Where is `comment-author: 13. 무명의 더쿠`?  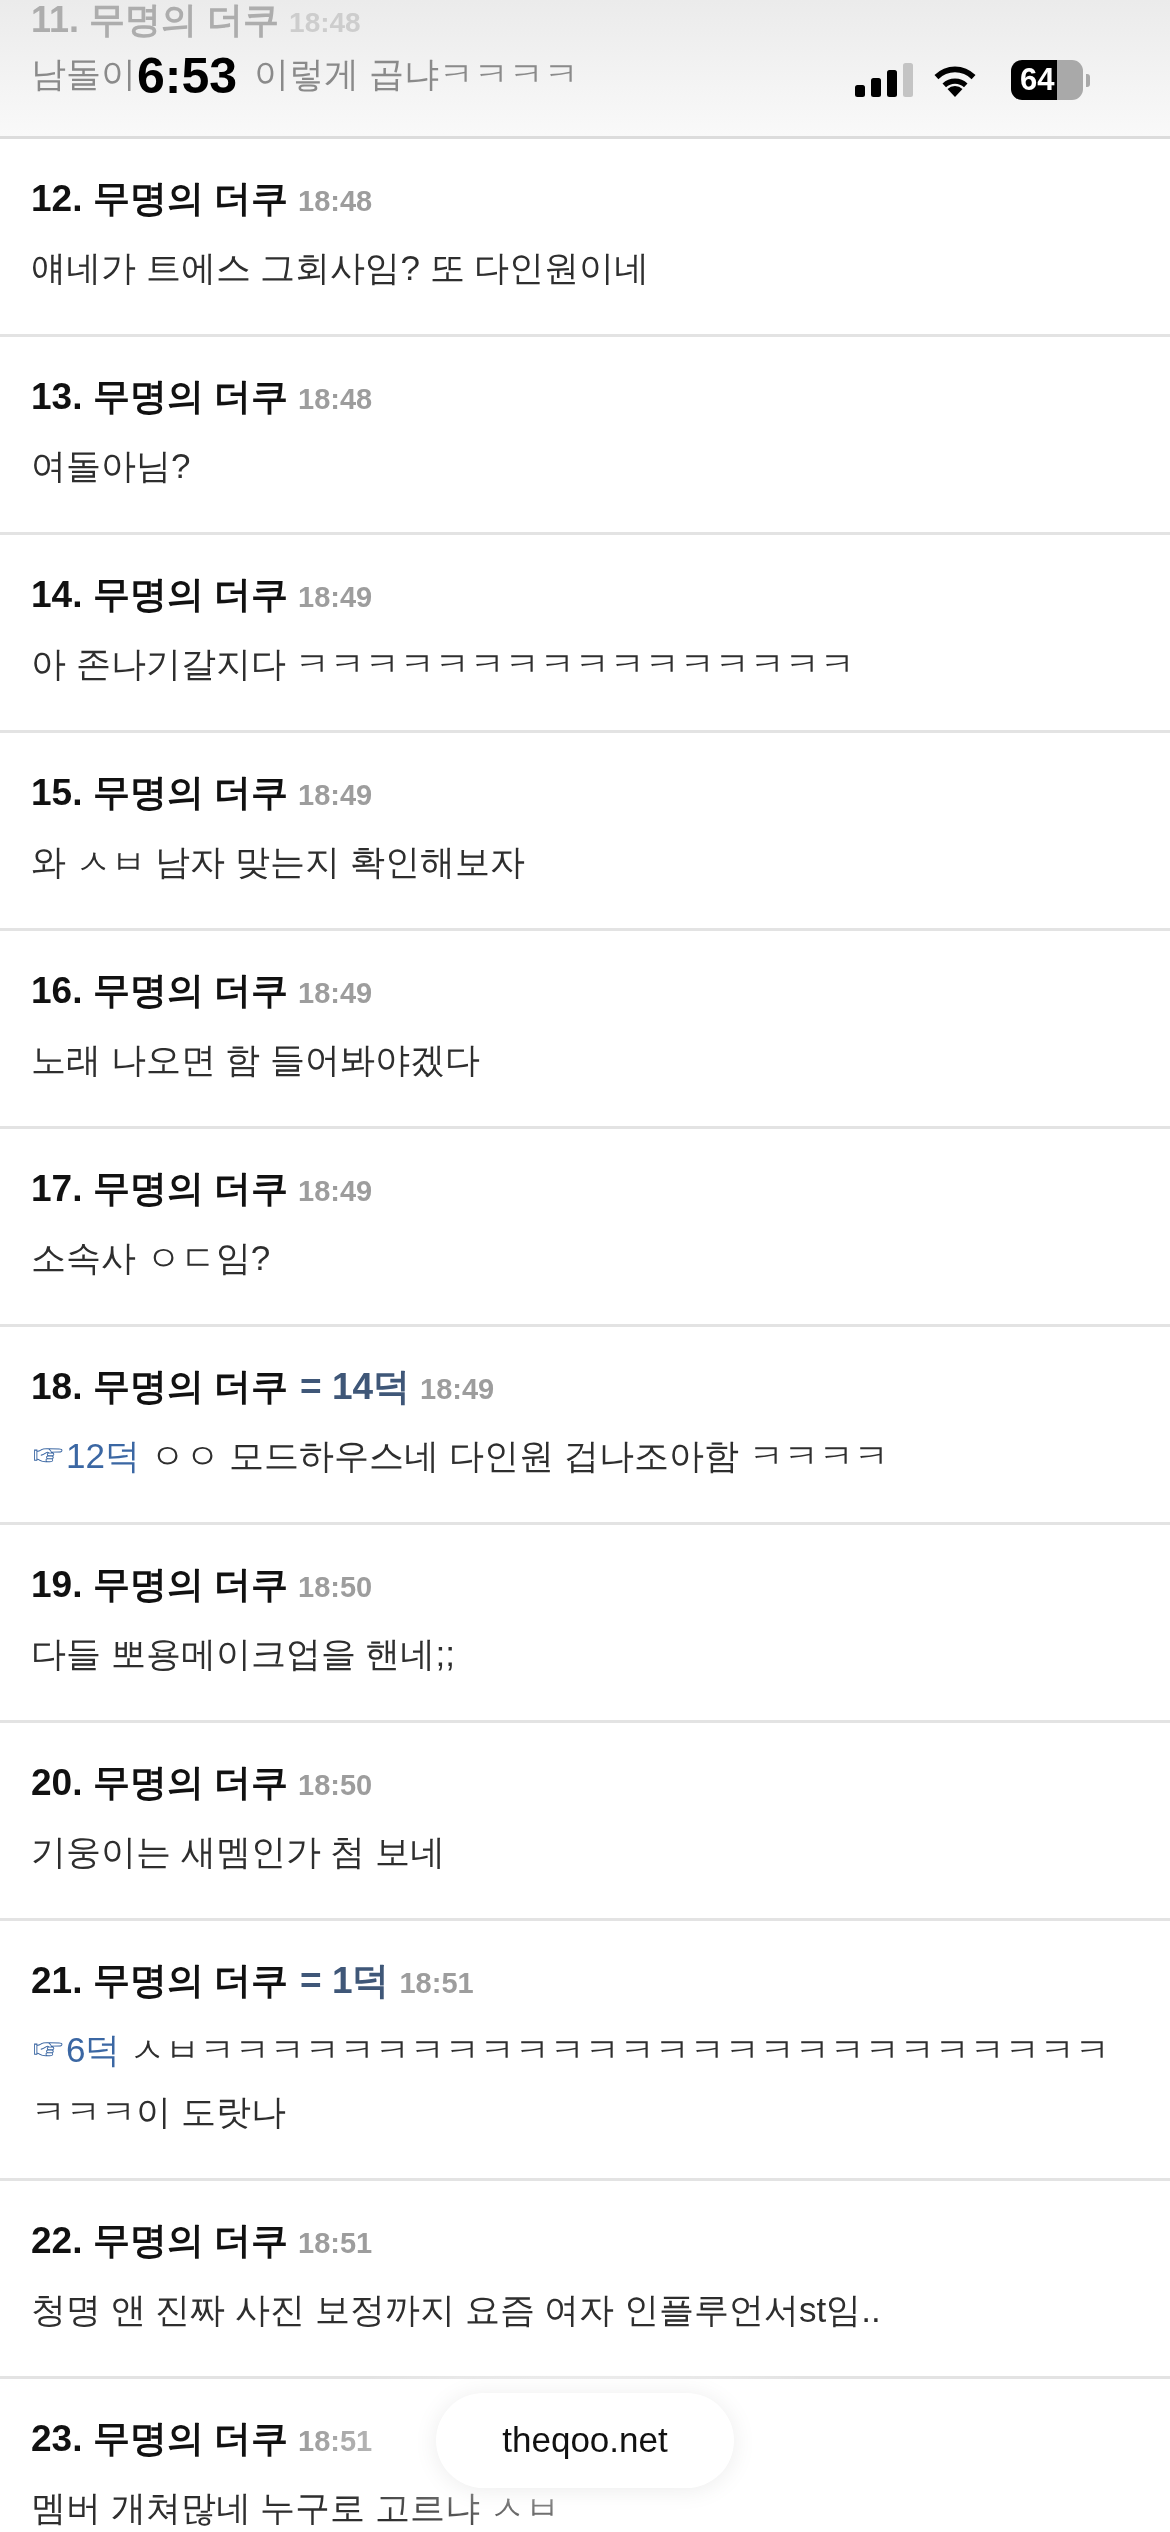 comment-author: 13. 무명의 더쿠 is located at coordinates (159, 397).